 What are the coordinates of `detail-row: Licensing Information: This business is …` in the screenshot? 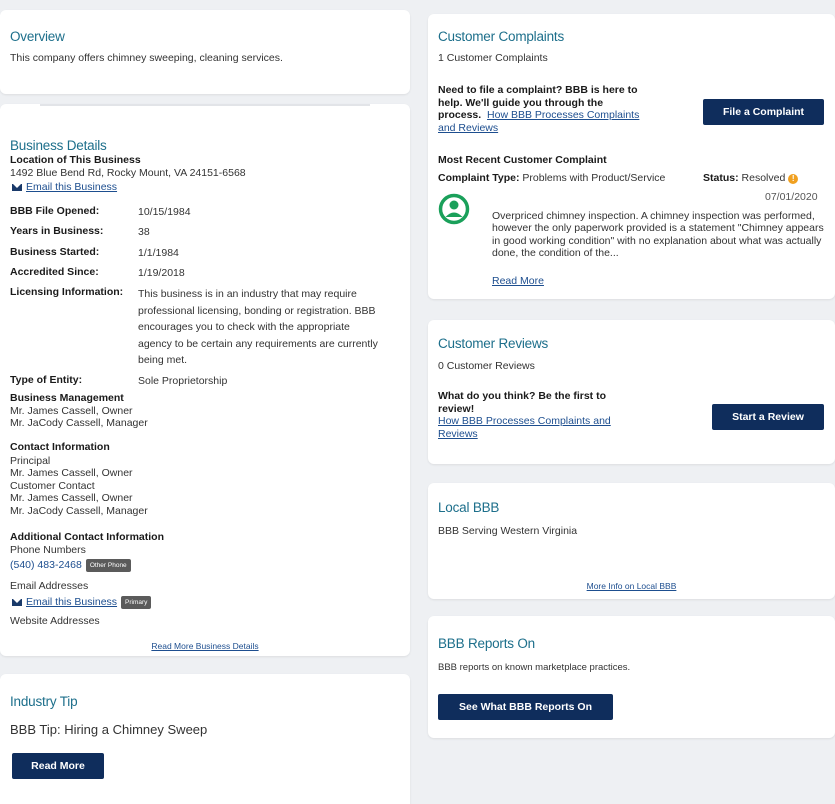 It's located at (196, 327).